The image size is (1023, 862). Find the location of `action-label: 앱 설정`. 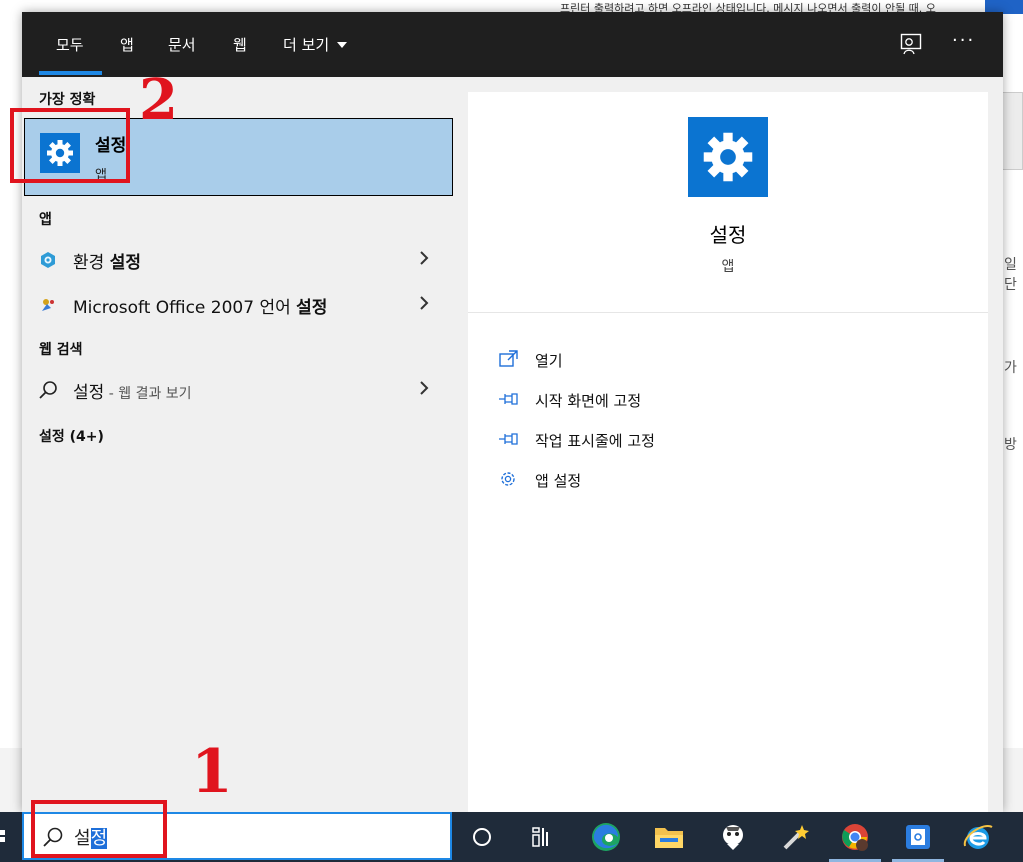

action-label: 앱 설정 is located at coordinates (558, 481).